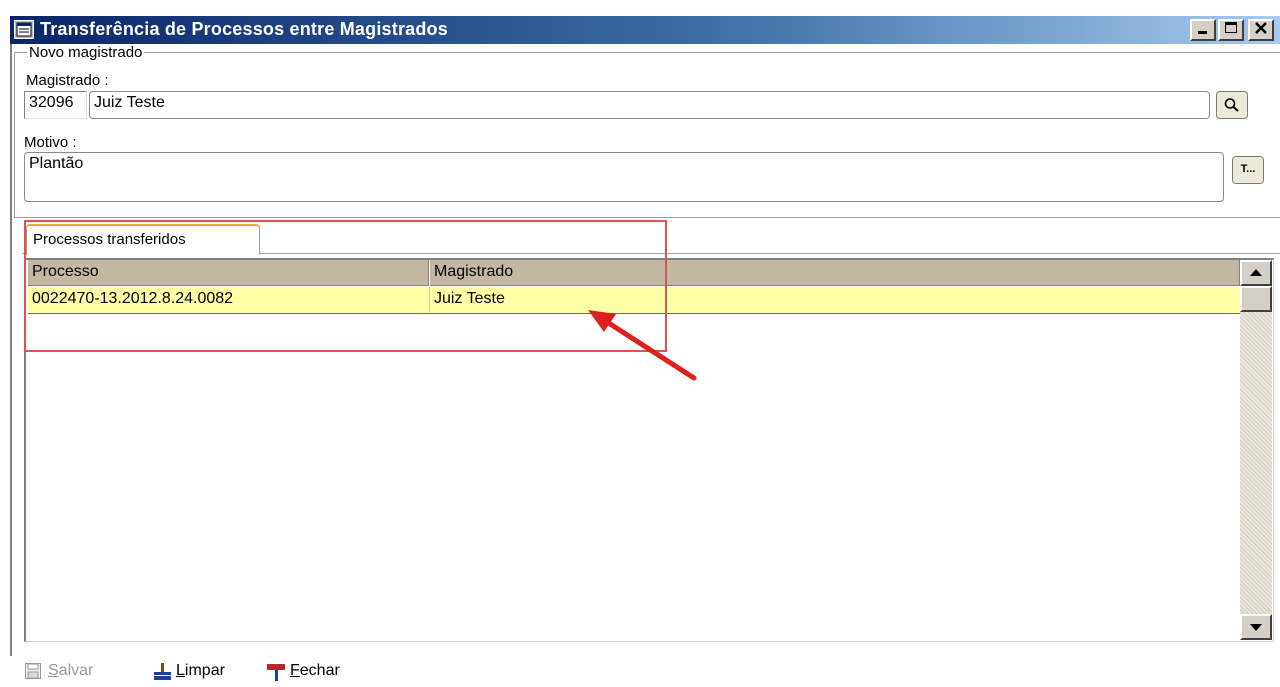 Image resolution: width=1280 pixels, height=687 pixels. I want to click on scroll-down-button, so click(1256, 627).